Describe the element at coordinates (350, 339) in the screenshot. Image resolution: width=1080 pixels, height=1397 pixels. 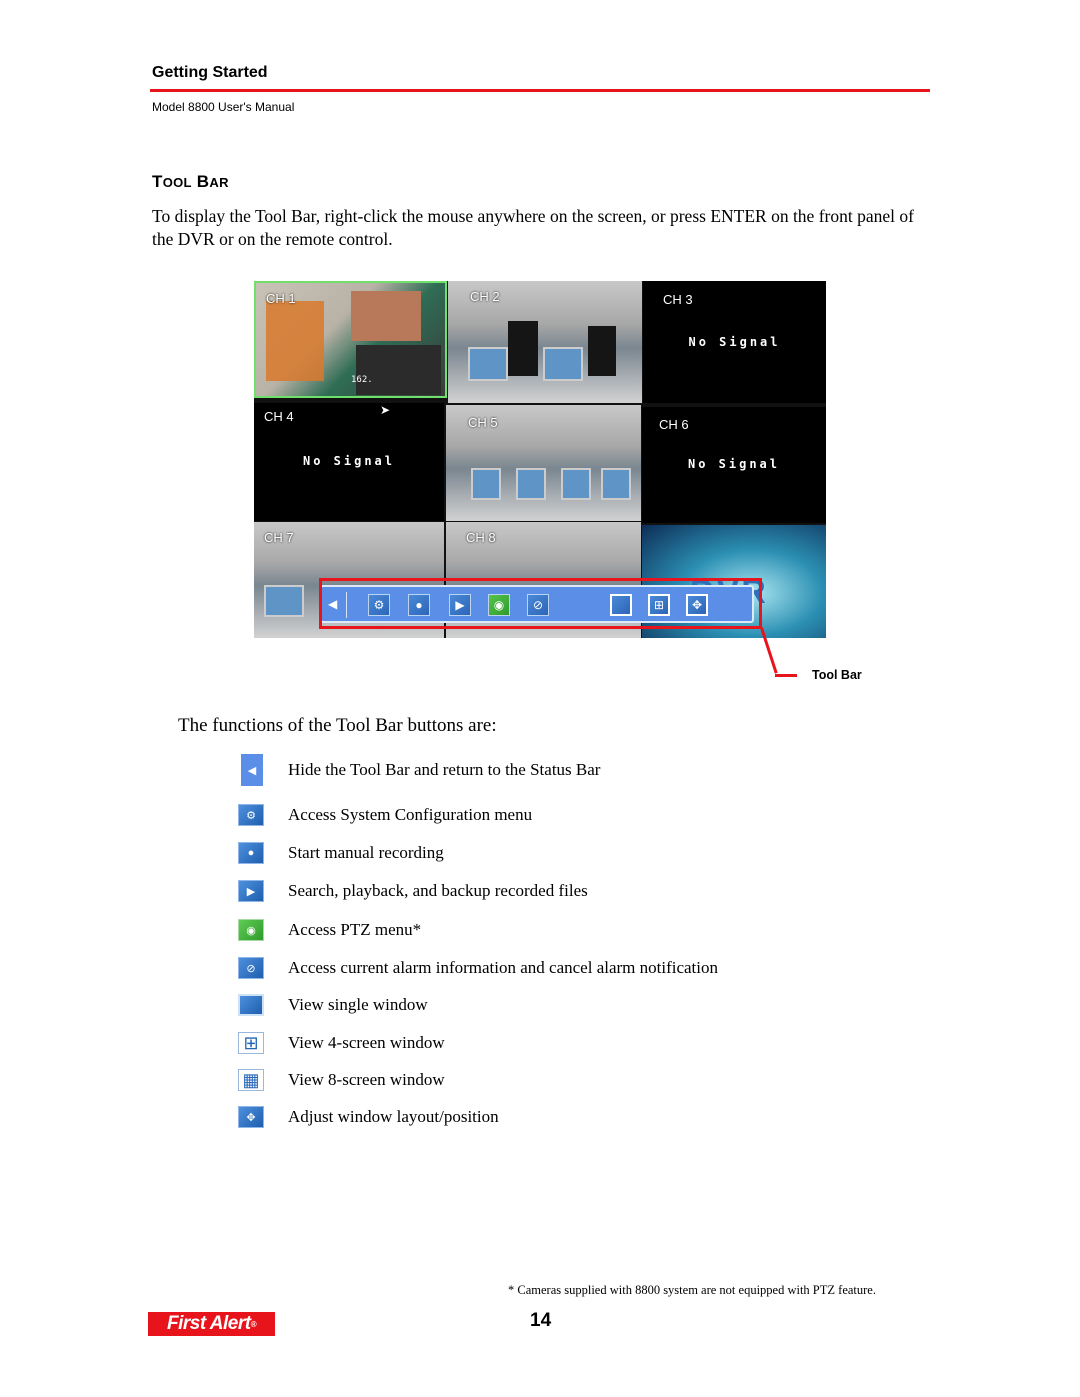
I see `channel-1-view: CH 1 162.` at that location.